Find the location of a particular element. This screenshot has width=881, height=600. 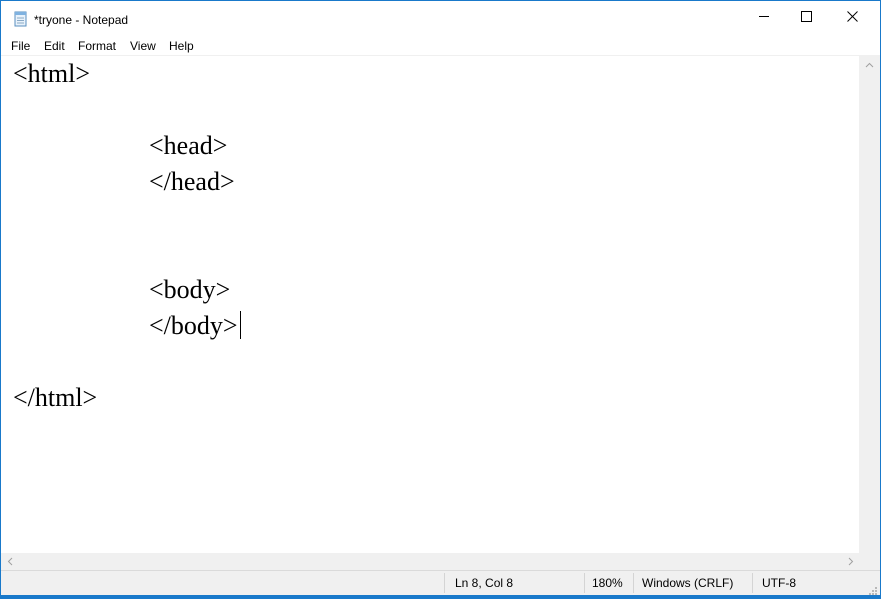

close-button is located at coordinates (852, 17).